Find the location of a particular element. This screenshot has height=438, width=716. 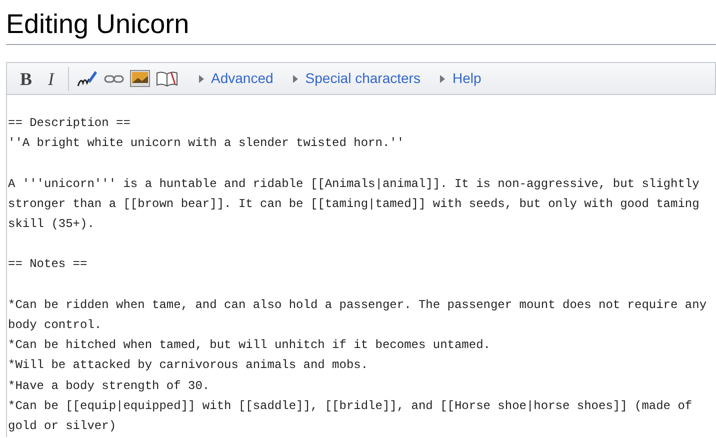

italic-button: I is located at coordinates (51, 79).